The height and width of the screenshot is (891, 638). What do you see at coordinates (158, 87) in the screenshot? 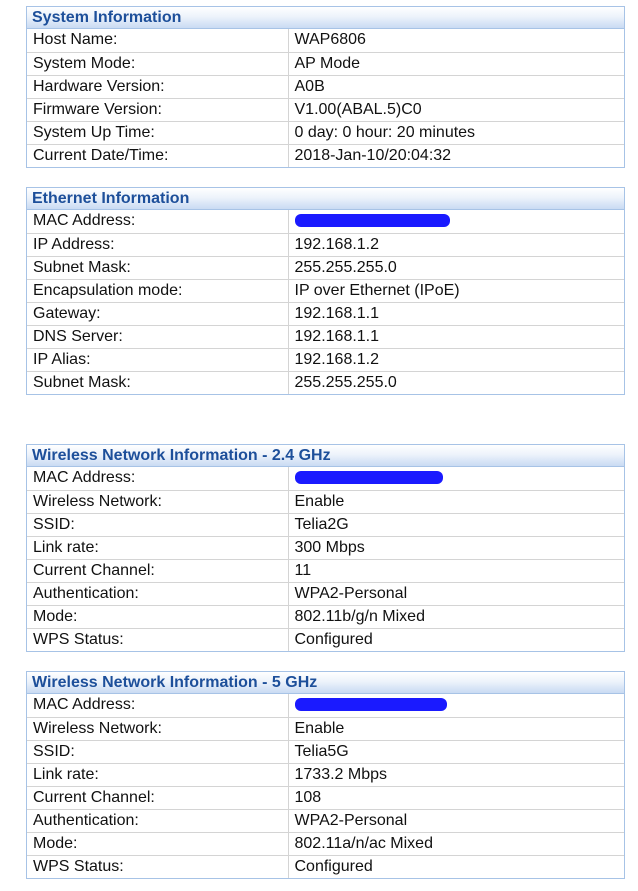
I see `hardware-version-label: Hardware Version:` at bounding box center [158, 87].